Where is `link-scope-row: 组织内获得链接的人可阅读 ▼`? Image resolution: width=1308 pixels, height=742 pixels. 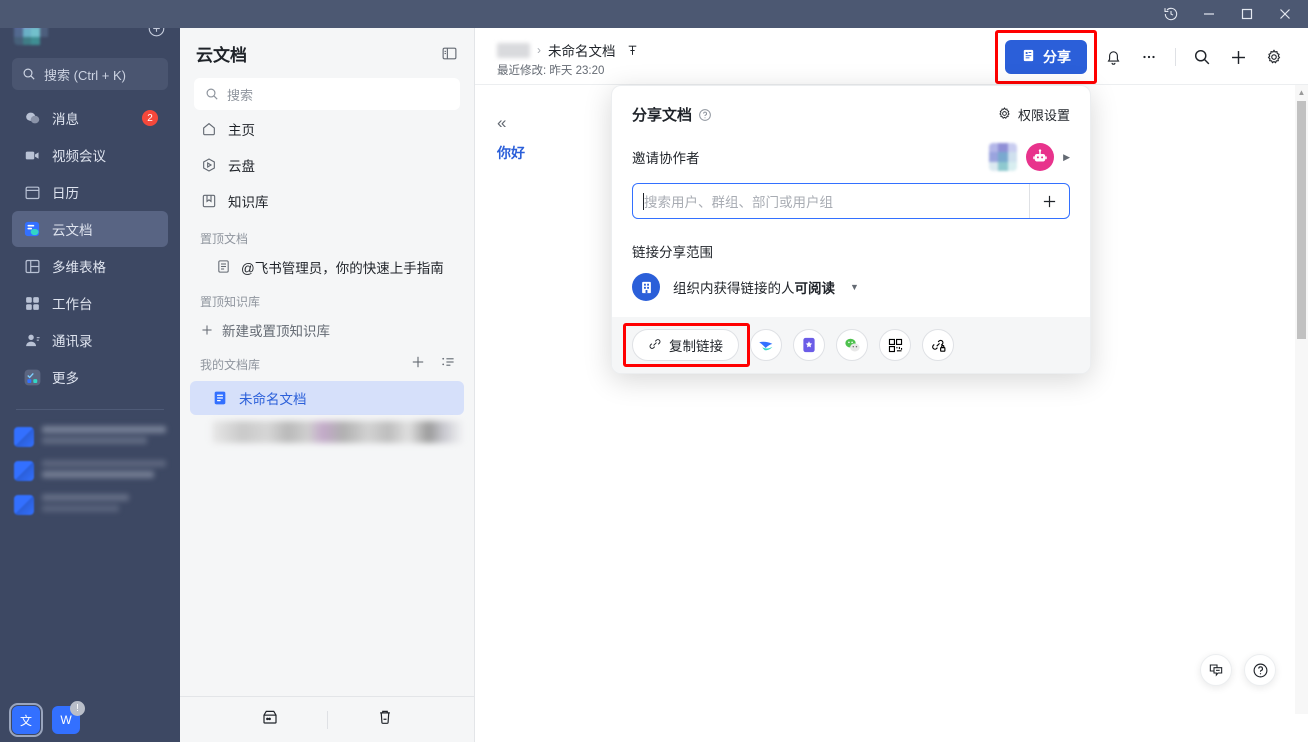 link-scope-row: 组织内获得链接的人可阅读 ▼ is located at coordinates (851, 287).